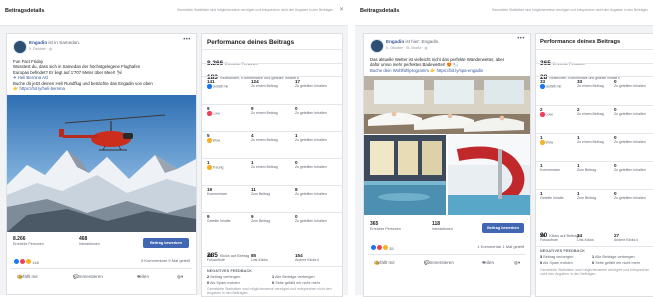  Describe the element at coordinates (230, 271) in the screenshot. I see `negative-feedback-title: NEGATIVES FEEDBACK` at that location.